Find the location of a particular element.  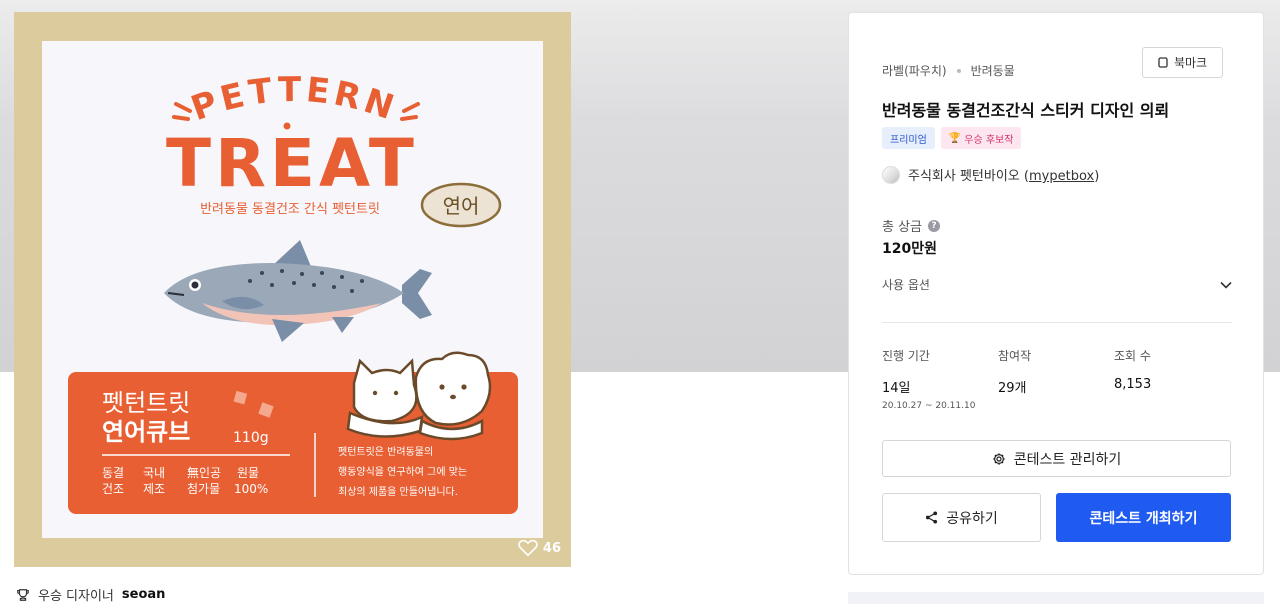

trophy-icon is located at coordinates (23, 594).